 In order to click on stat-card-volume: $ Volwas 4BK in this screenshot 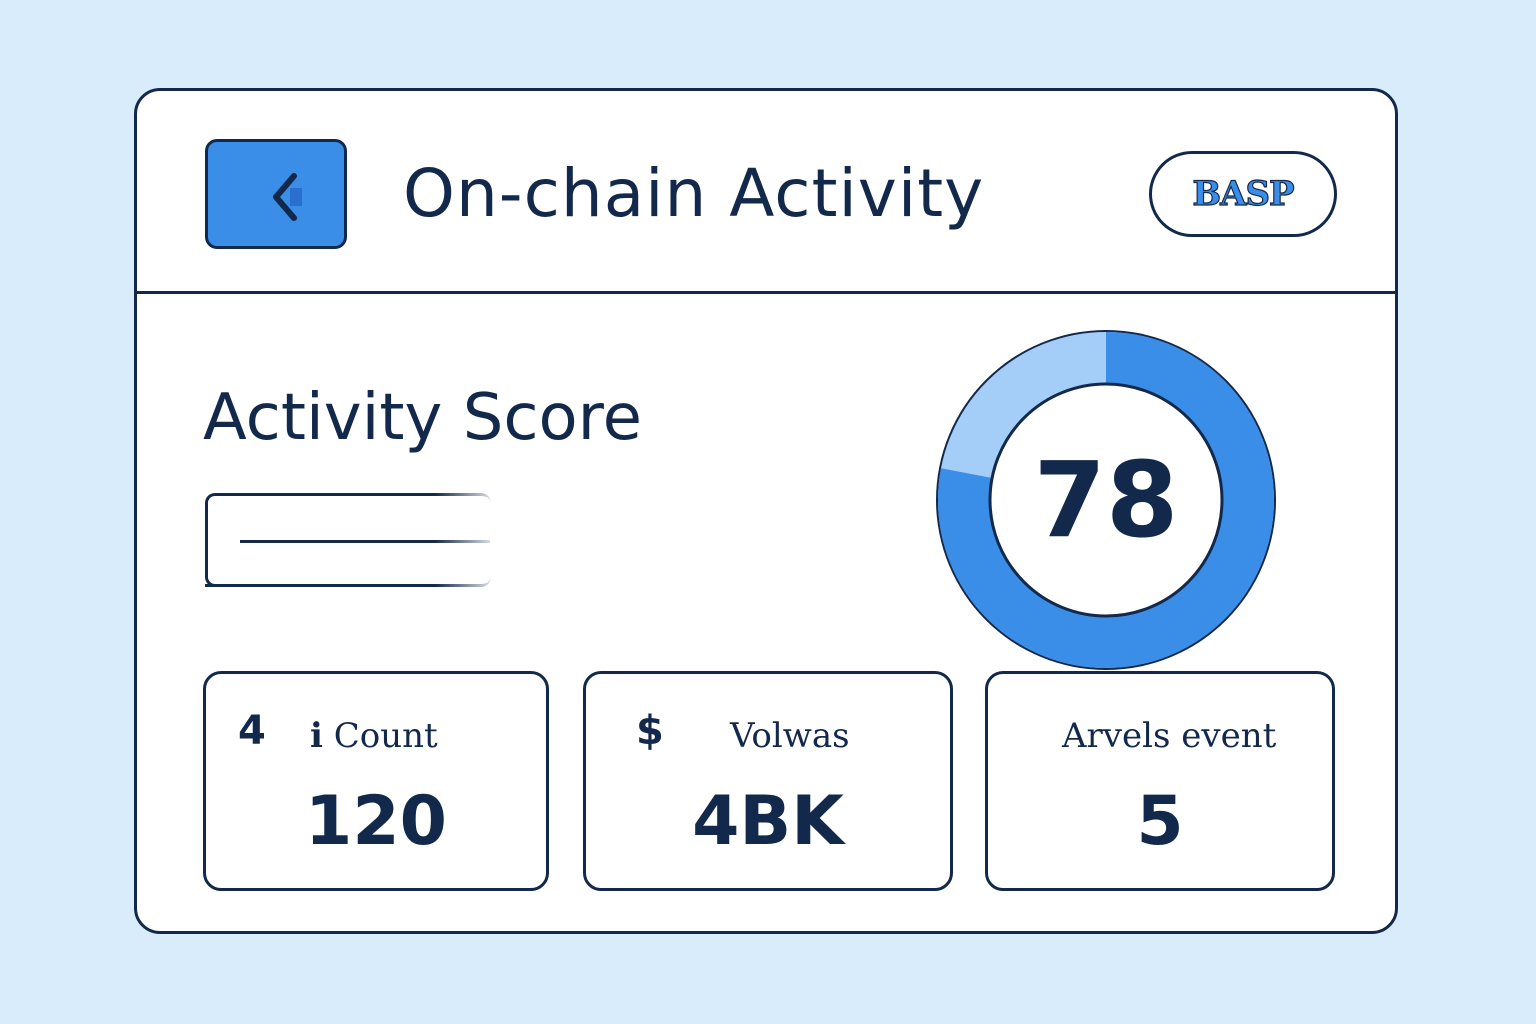, I will do `click(768, 781)`.